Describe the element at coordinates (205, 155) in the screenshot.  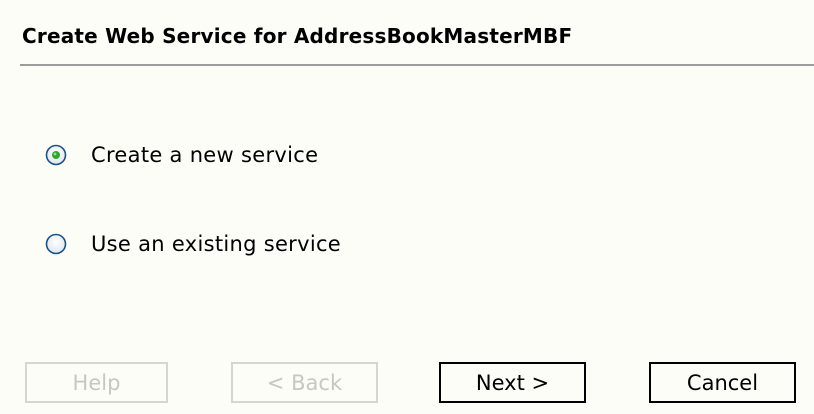
I see `option-label: Create a new service` at that location.